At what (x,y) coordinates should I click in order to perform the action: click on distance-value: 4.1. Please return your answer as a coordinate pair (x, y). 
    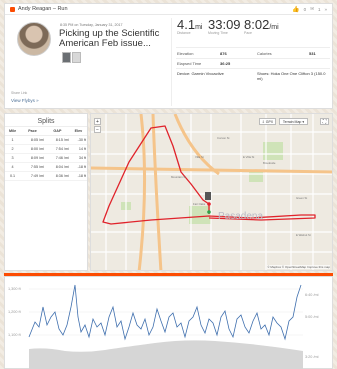
    Looking at the image, I should click on (186, 24).